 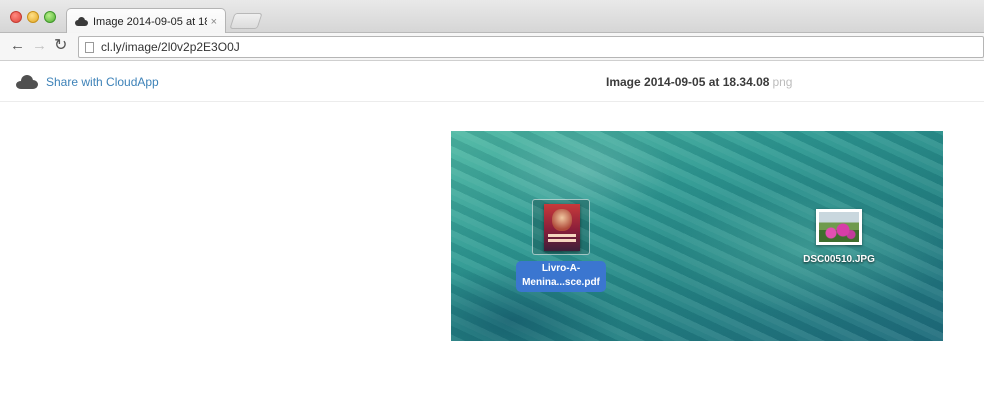 I want to click on reload-icon: ↻, so click(x=60, y=46).